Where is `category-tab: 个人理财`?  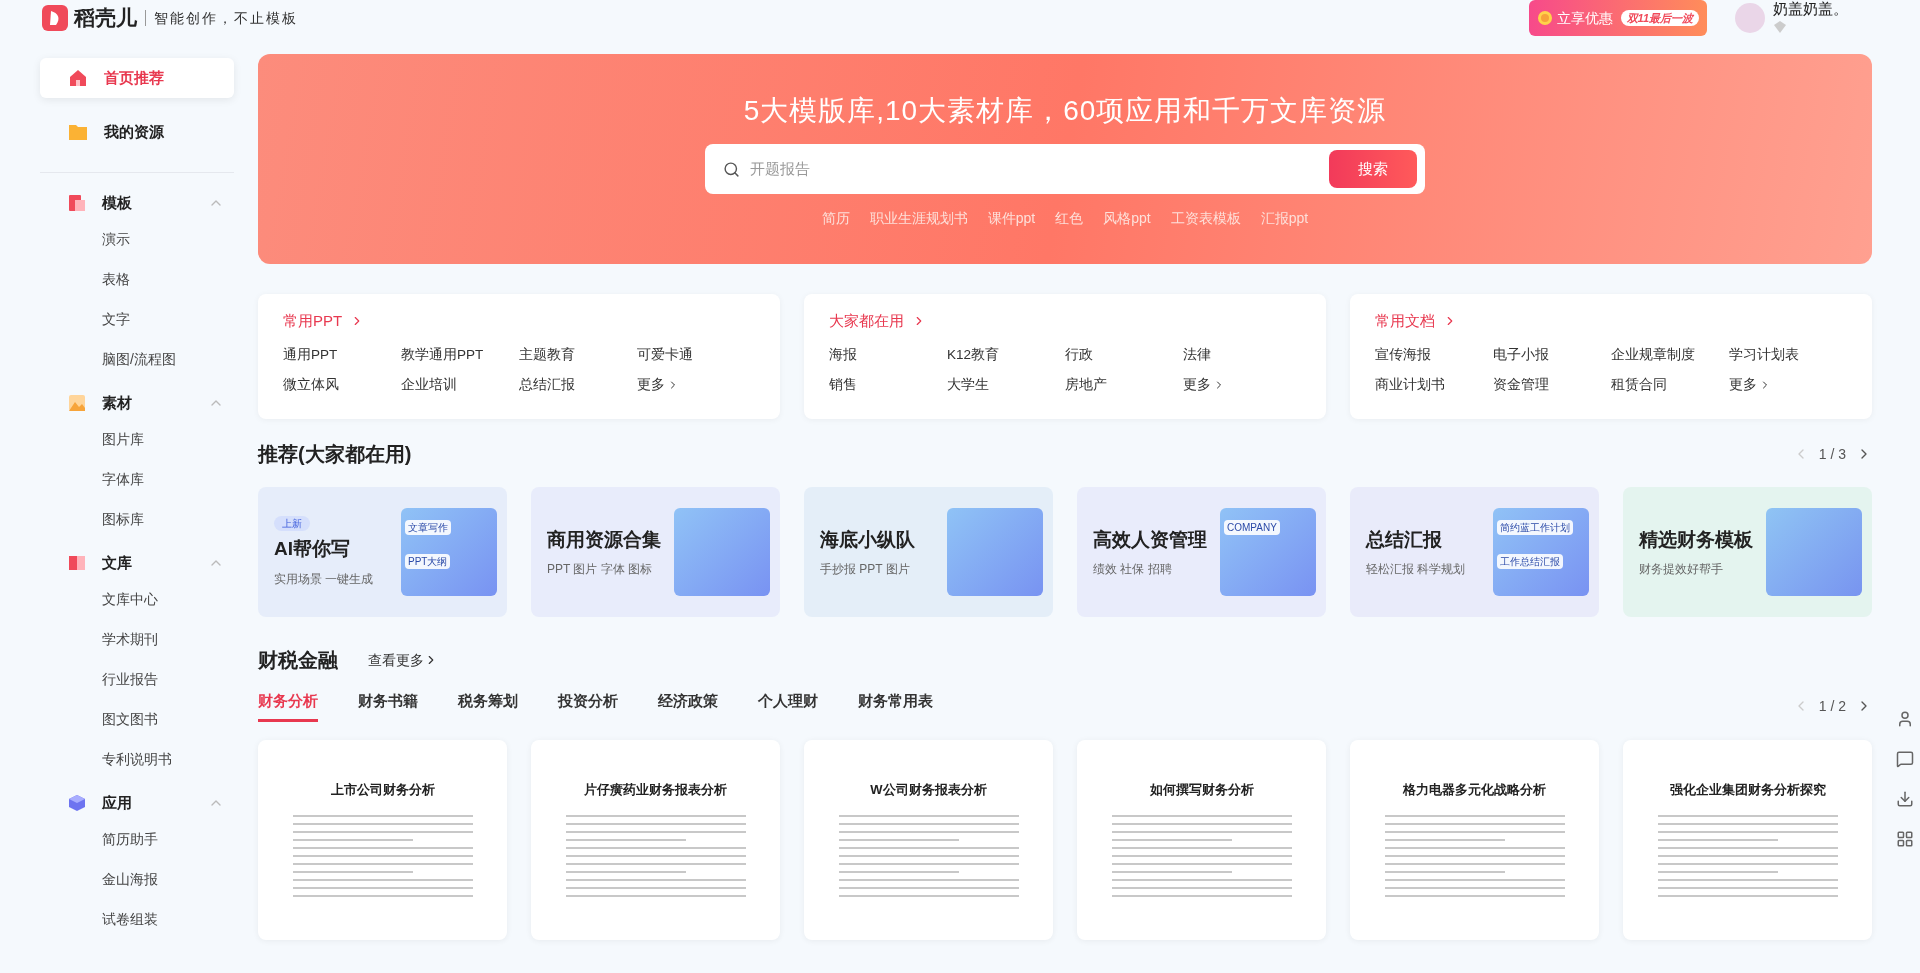
category-tab: 个人理财 is located at coordinates (788, 706).